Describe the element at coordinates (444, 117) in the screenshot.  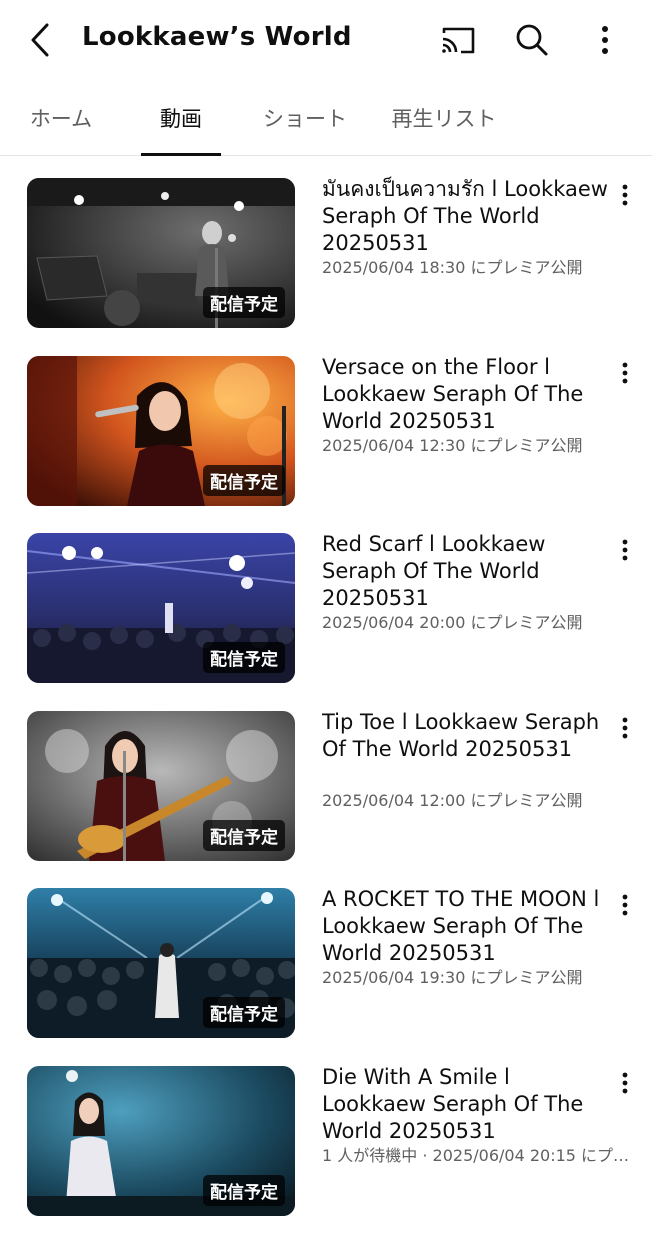
I see `tab-playlists: 再生リスト` at that location.